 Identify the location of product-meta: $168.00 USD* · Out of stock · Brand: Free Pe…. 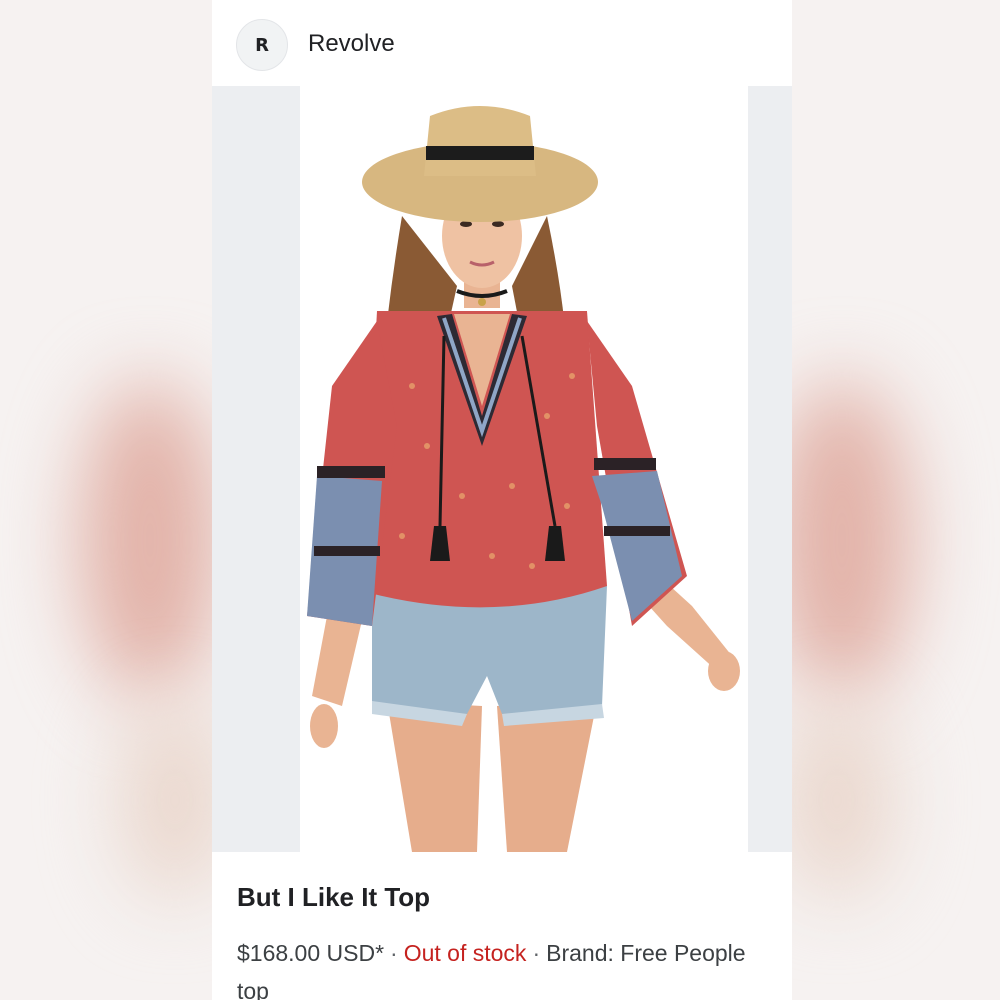
(514, 967).